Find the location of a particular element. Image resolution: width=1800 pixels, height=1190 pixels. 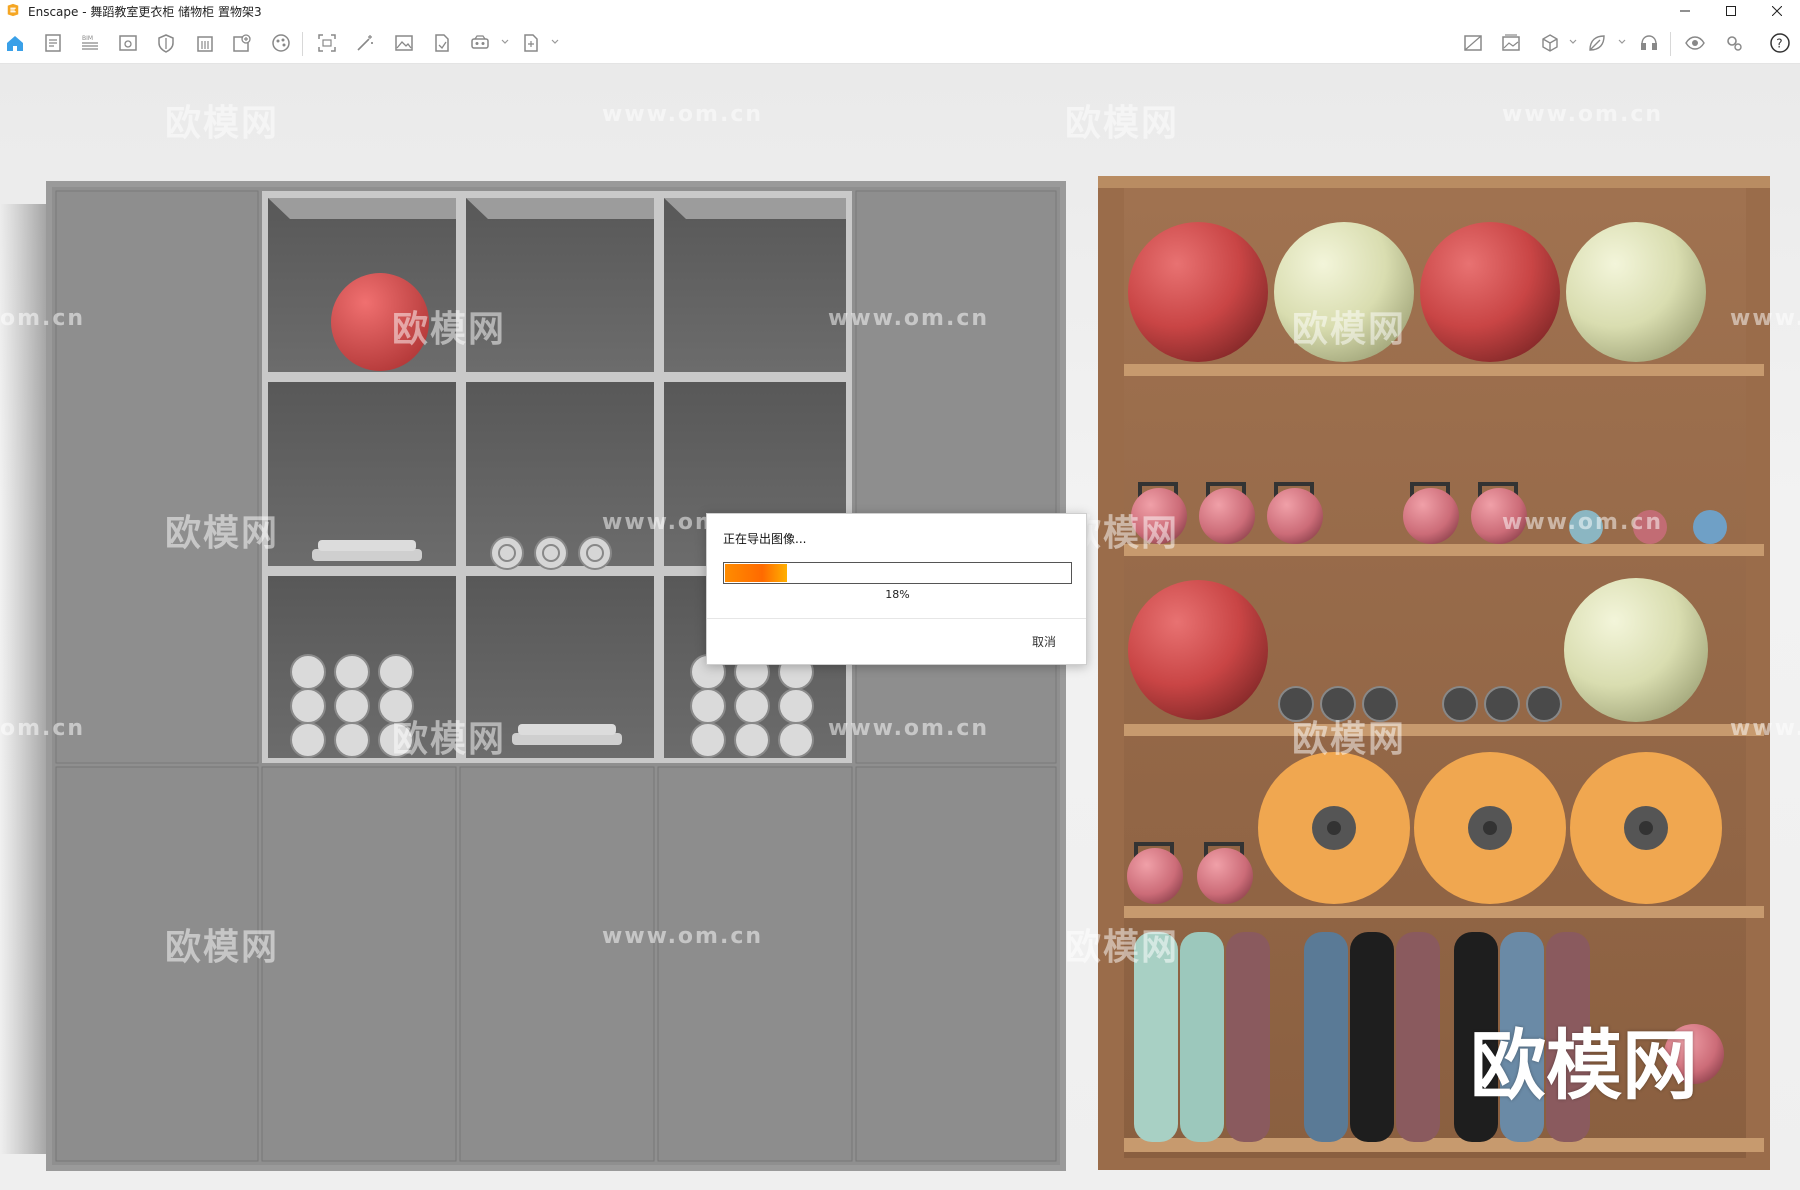

shield-icon is located at coordinates (166, 43).